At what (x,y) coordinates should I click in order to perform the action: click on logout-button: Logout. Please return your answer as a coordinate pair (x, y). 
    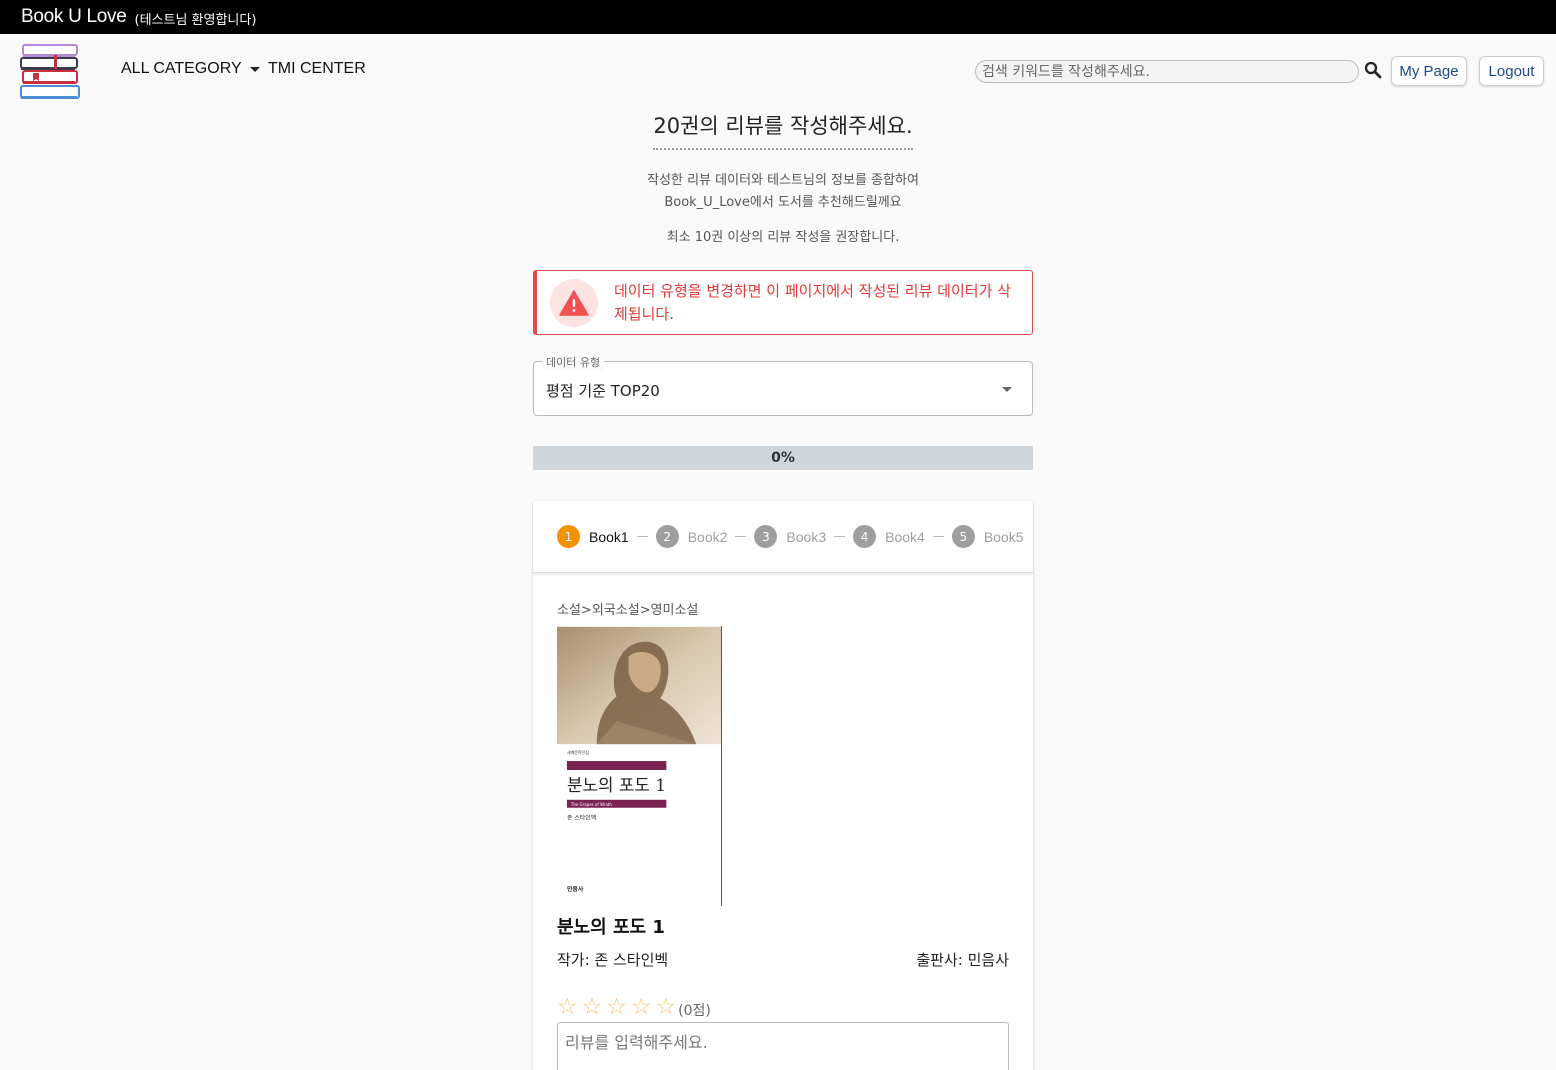
    Looking at the image, I should click on (1511, 71).